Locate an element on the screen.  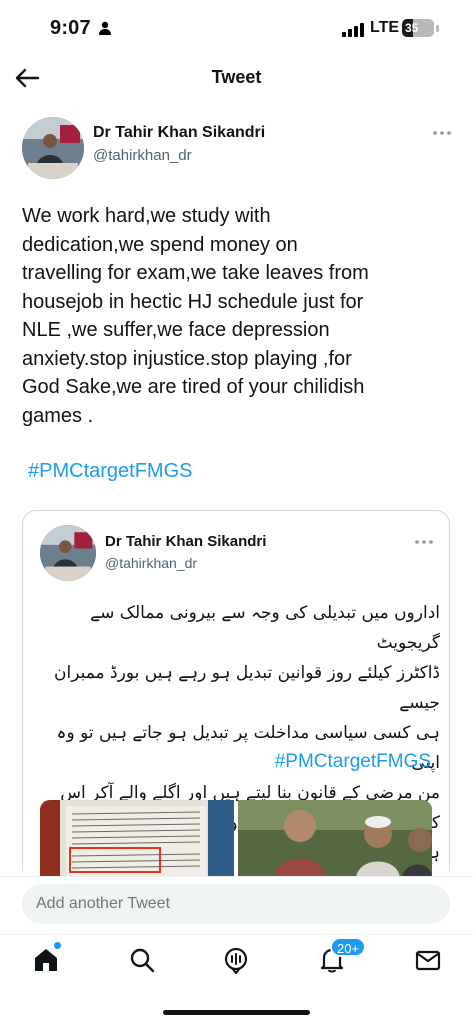
media-image-crowd is located at coordinates (335, 839).